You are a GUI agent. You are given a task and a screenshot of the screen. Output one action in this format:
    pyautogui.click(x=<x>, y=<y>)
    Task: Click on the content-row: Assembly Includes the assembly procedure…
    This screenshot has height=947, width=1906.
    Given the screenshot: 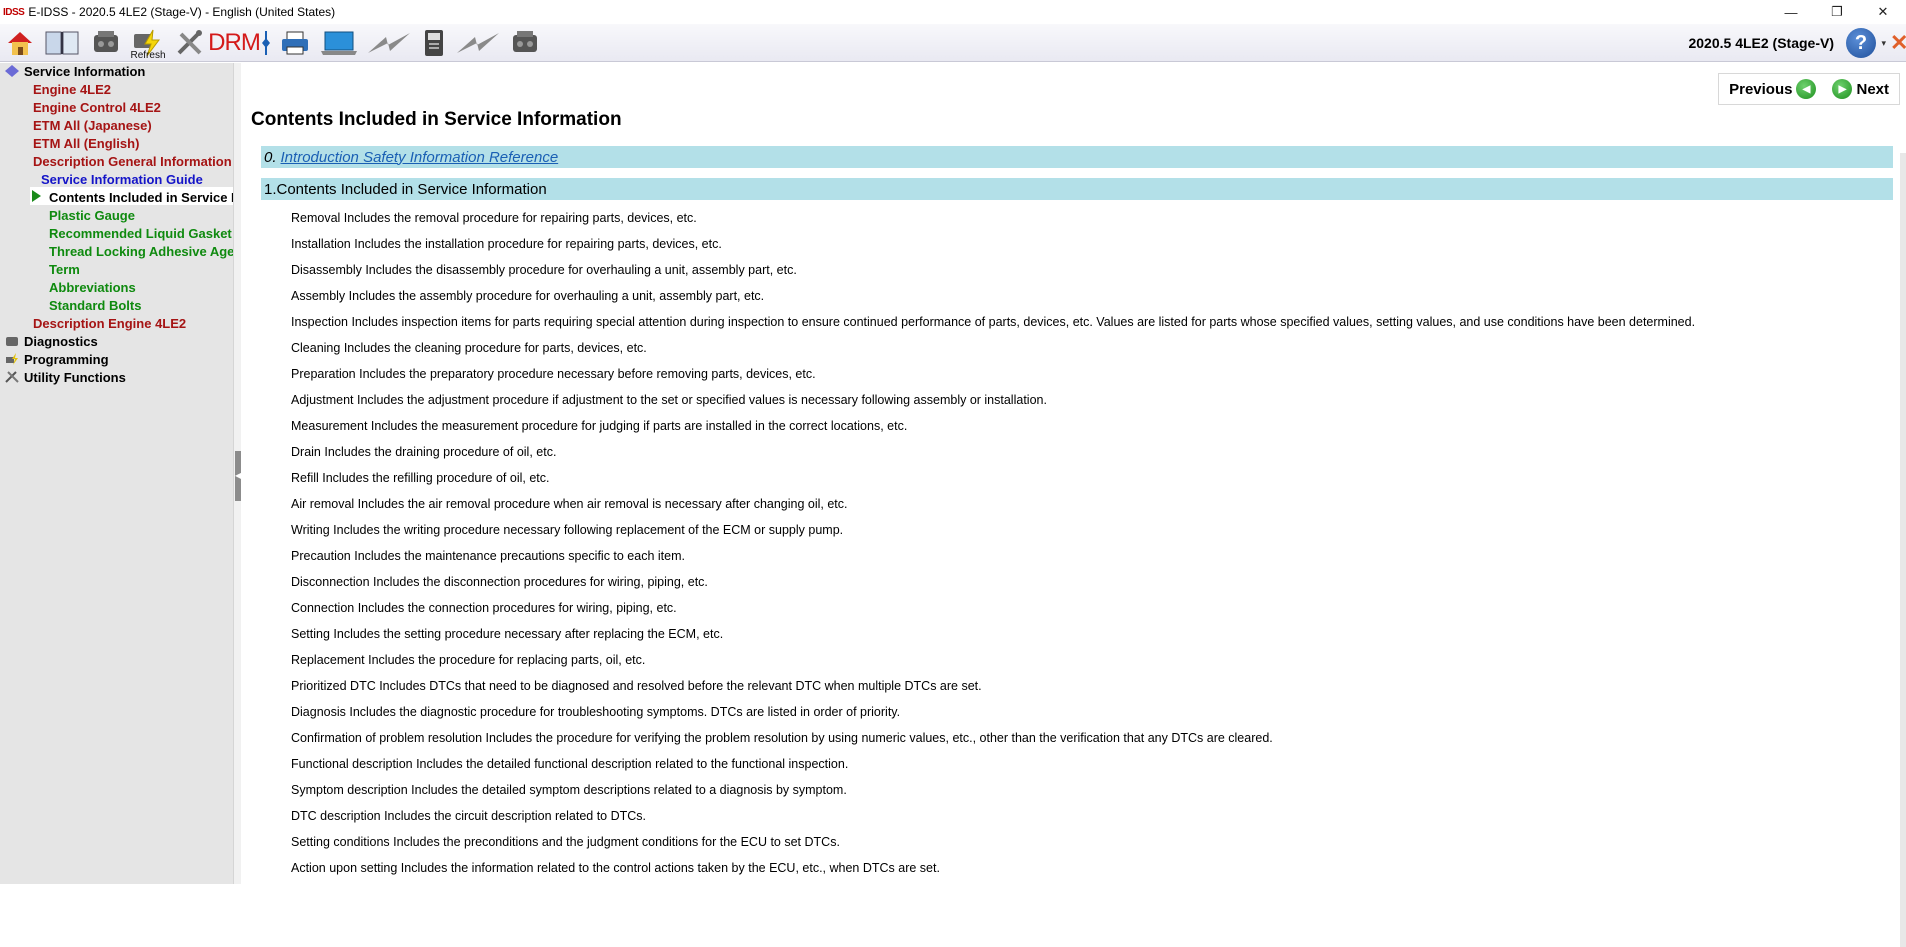 What is the action you would take?
    pyautogui.click(x=528, y=296)
    